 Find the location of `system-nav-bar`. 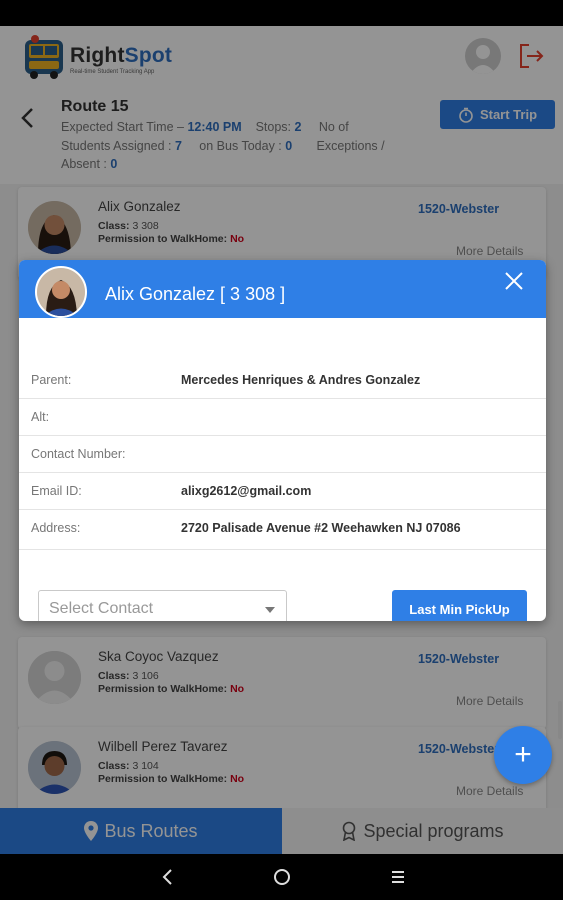

system-nav-bar is located at coordinates (281, 877).